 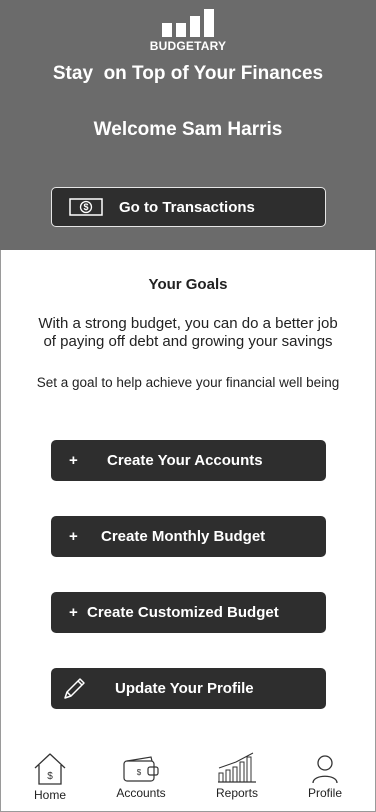 I want to click on app-logo: BUDGETARY, so click(x=188, y=31).